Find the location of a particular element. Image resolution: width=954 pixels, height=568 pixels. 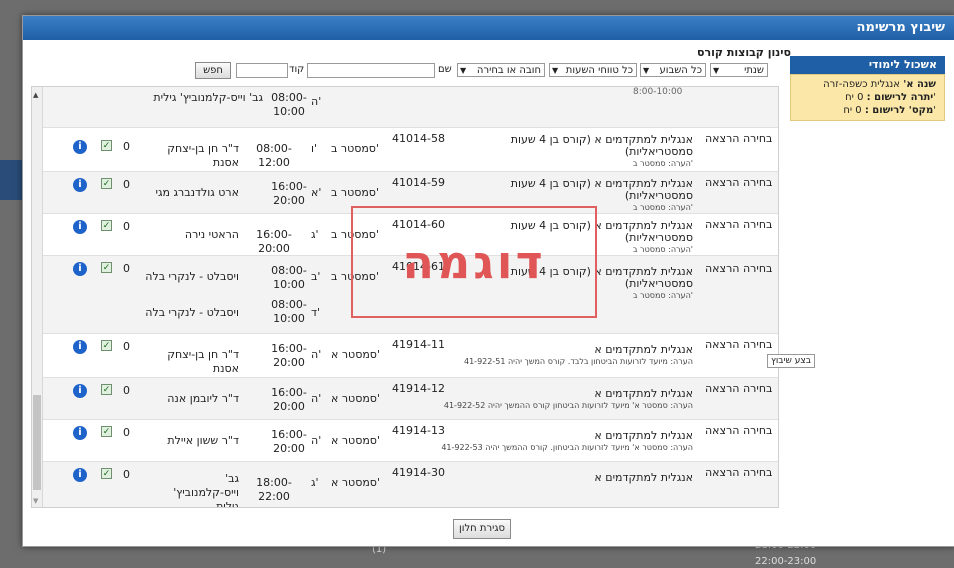

row-course-note: הערה: סמסטר ב' is located at coordinates (662, 163).